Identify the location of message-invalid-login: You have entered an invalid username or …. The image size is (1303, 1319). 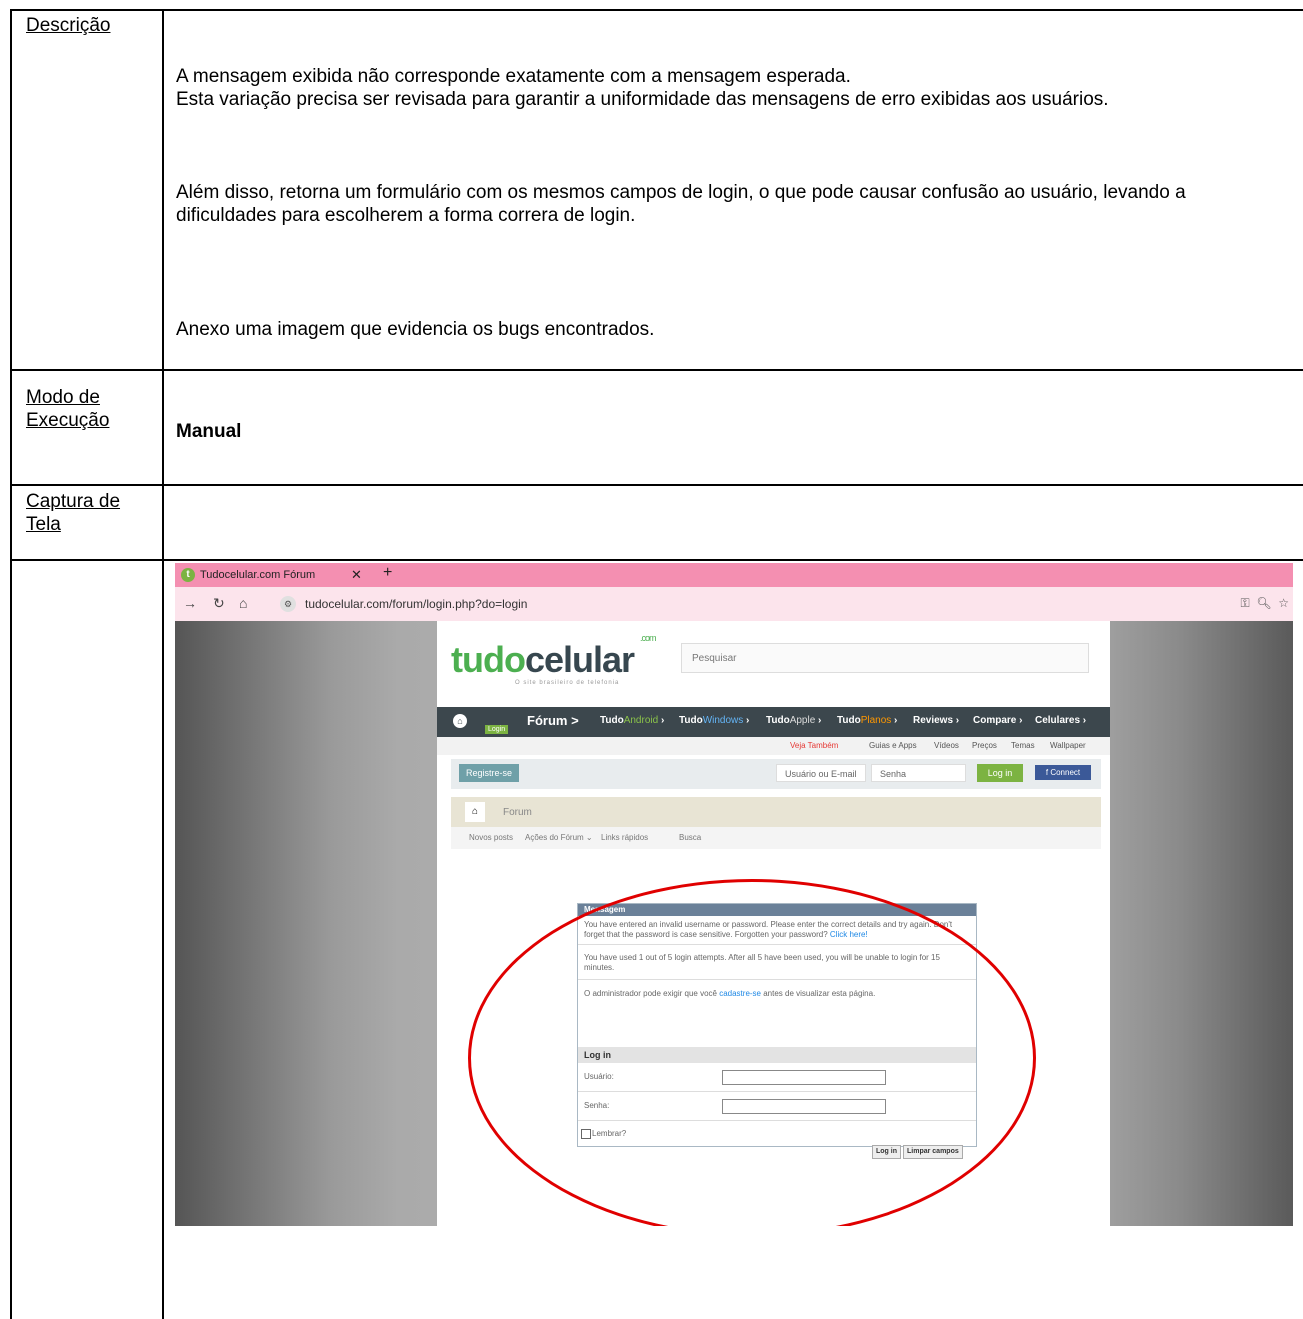
(768, 929).